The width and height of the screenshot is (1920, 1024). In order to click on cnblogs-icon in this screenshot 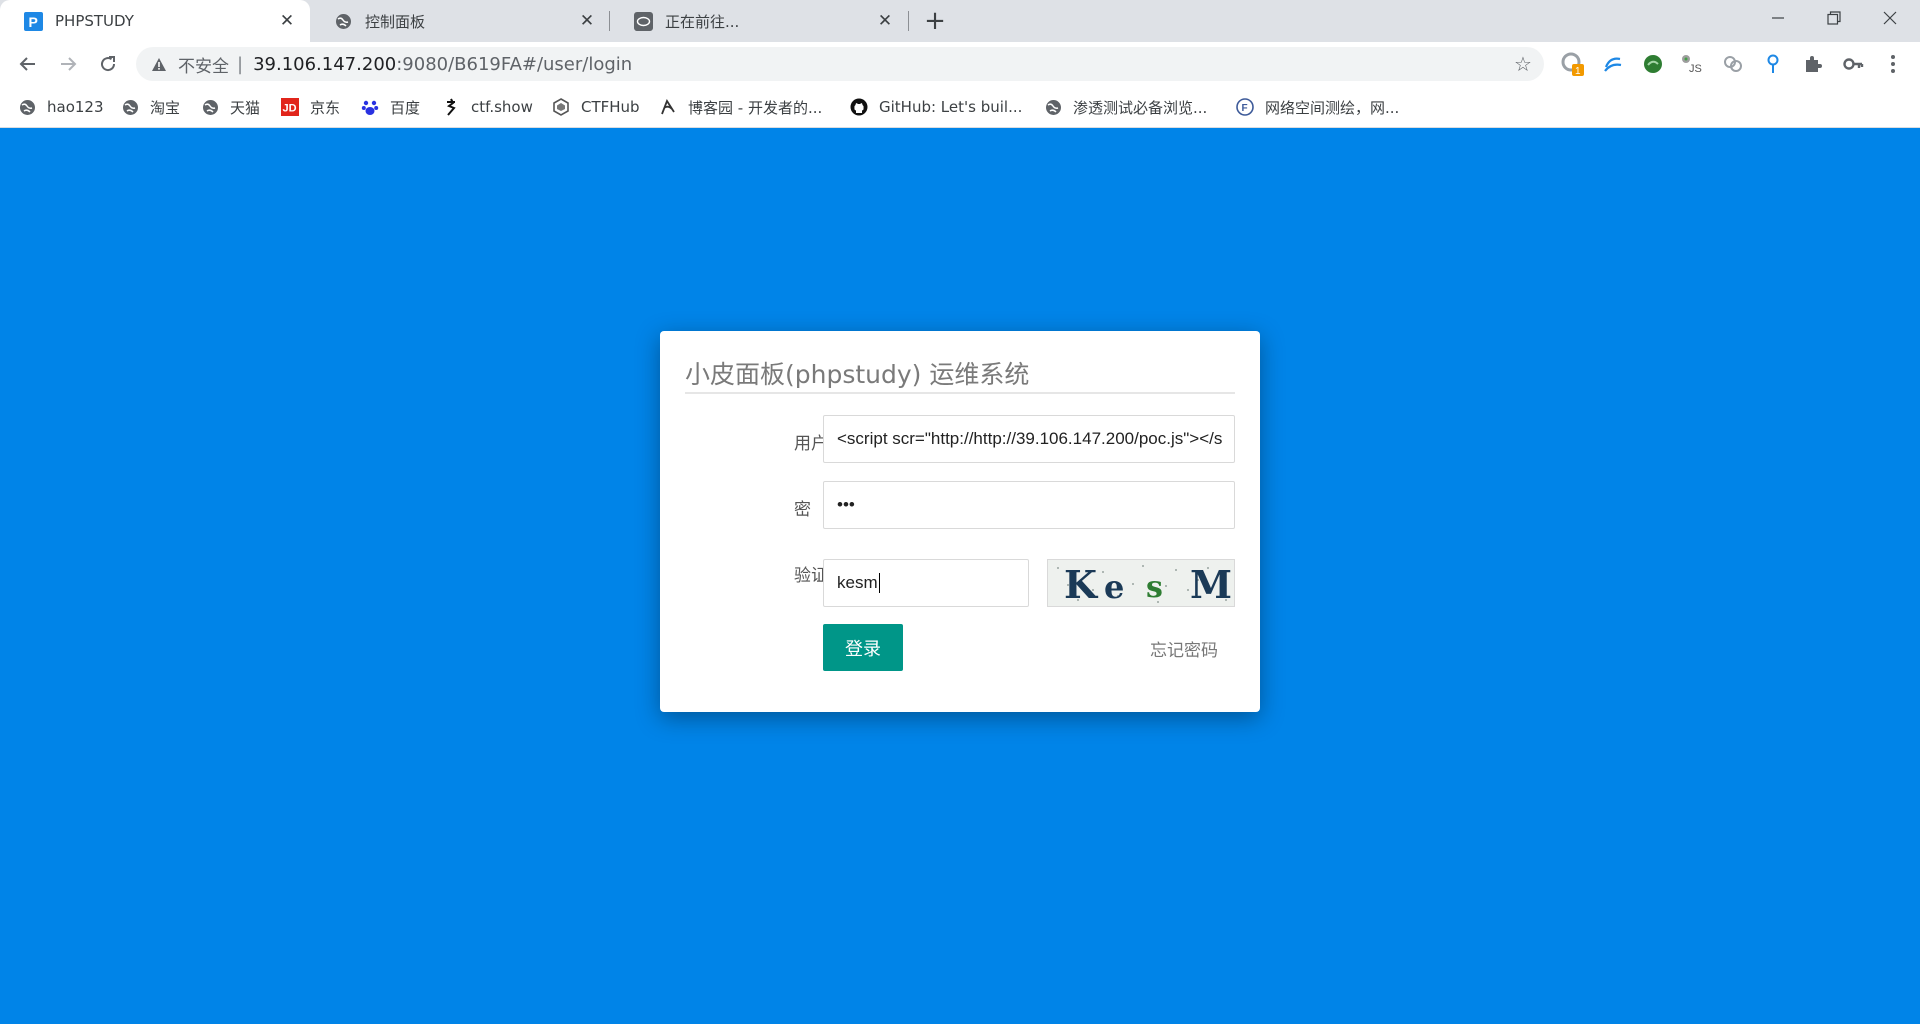, I will do `click(668, 107)`.